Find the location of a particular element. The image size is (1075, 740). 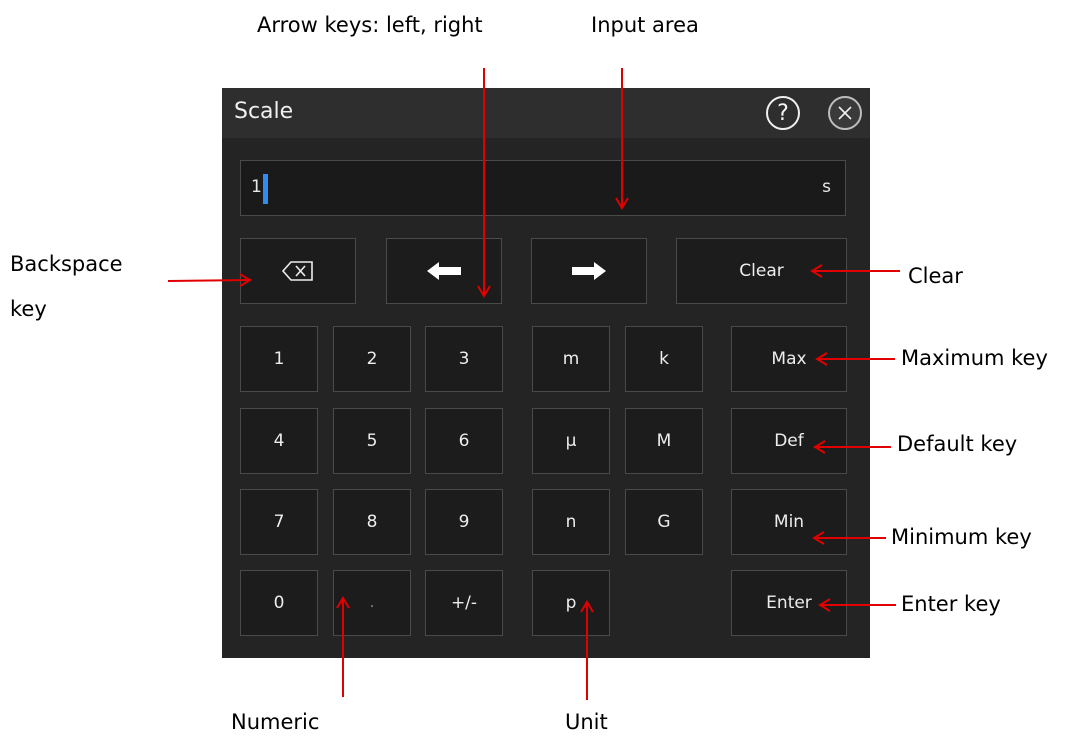

annotation-backspace: Backspace is located at coordinates (66, 264).